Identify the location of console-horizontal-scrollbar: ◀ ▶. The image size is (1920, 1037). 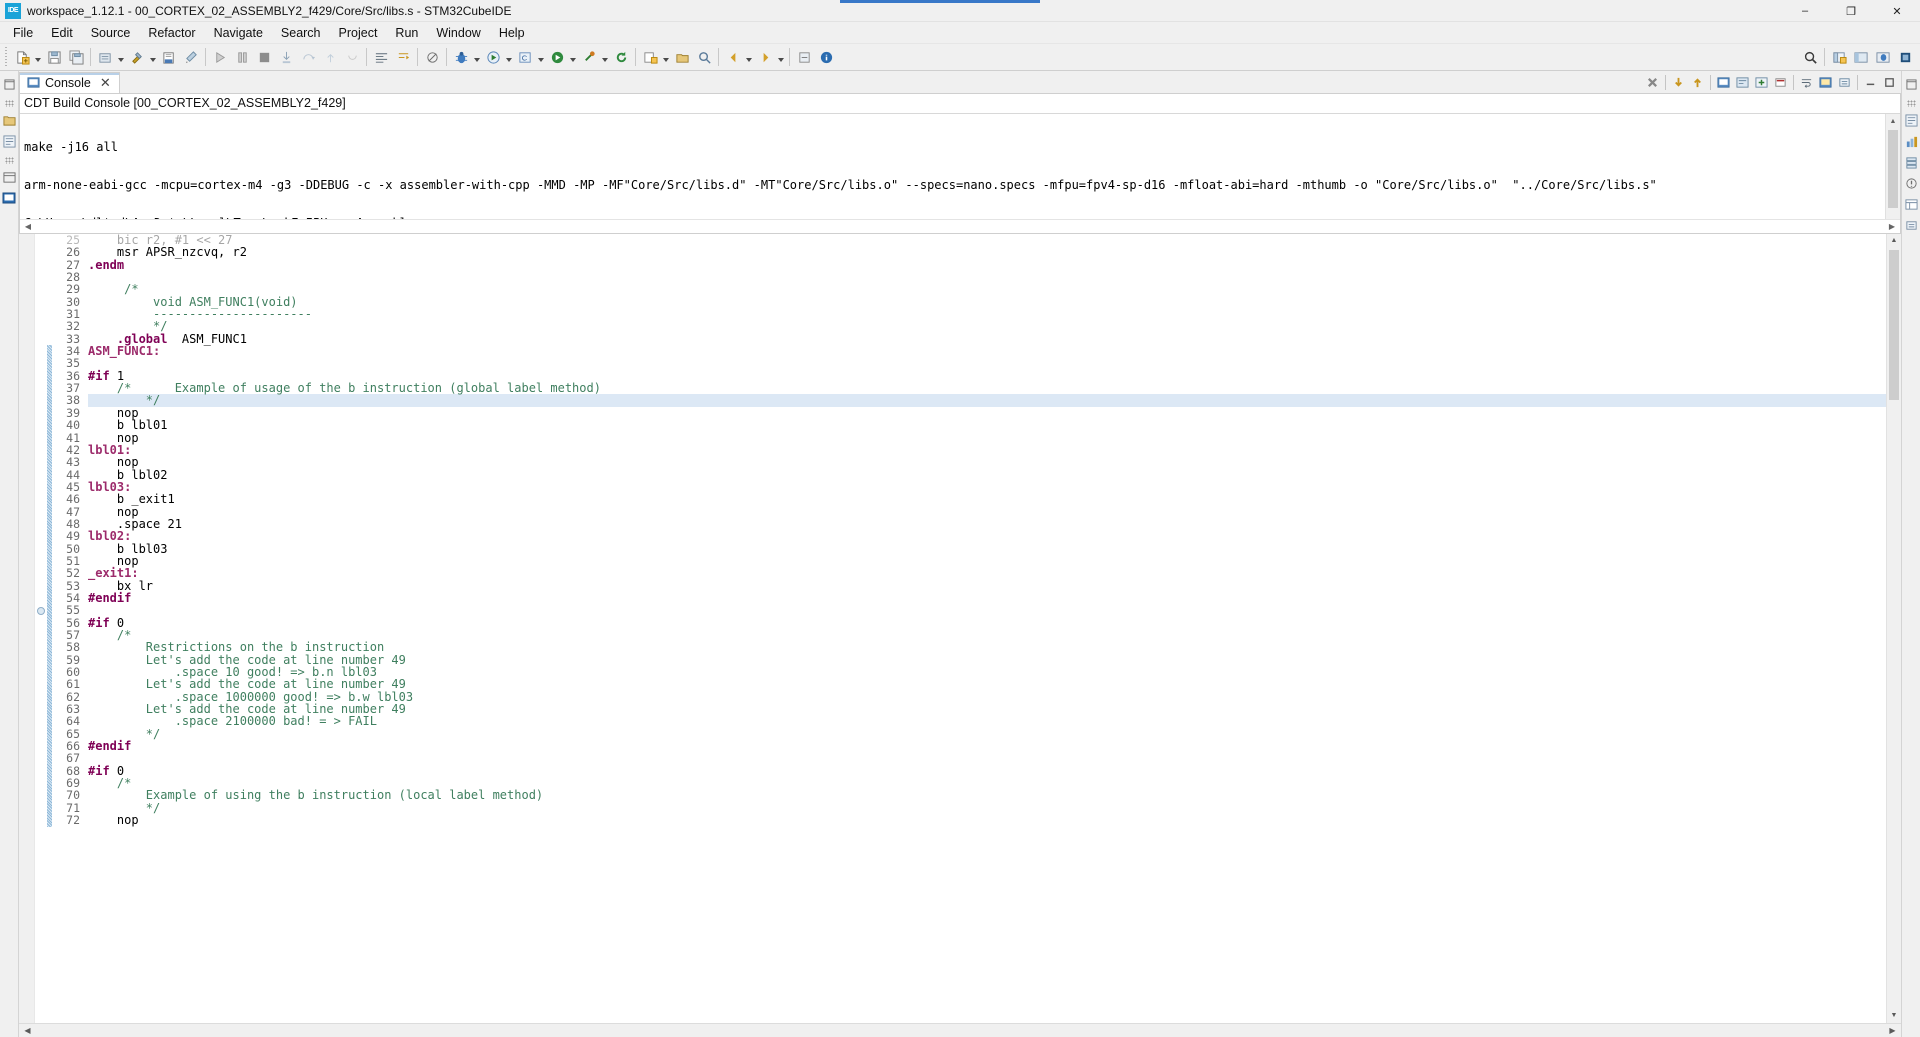
(960, 226).